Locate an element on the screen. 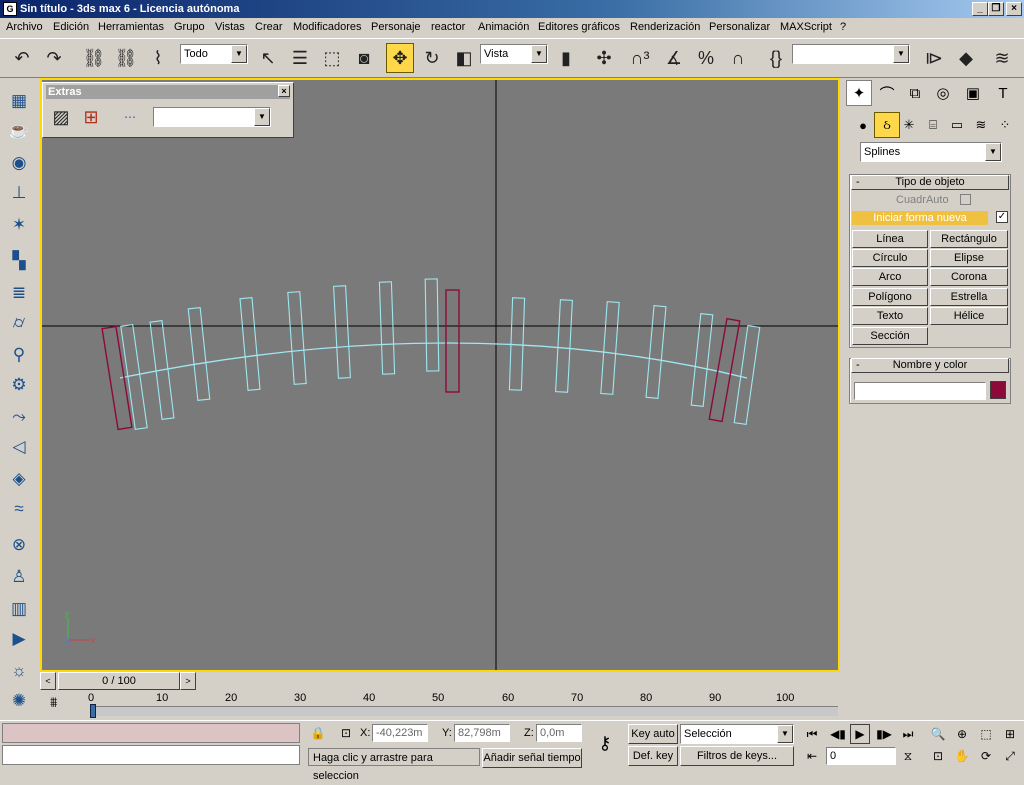  zoom-icon: 🔍 is located at coordinates (938, 734).